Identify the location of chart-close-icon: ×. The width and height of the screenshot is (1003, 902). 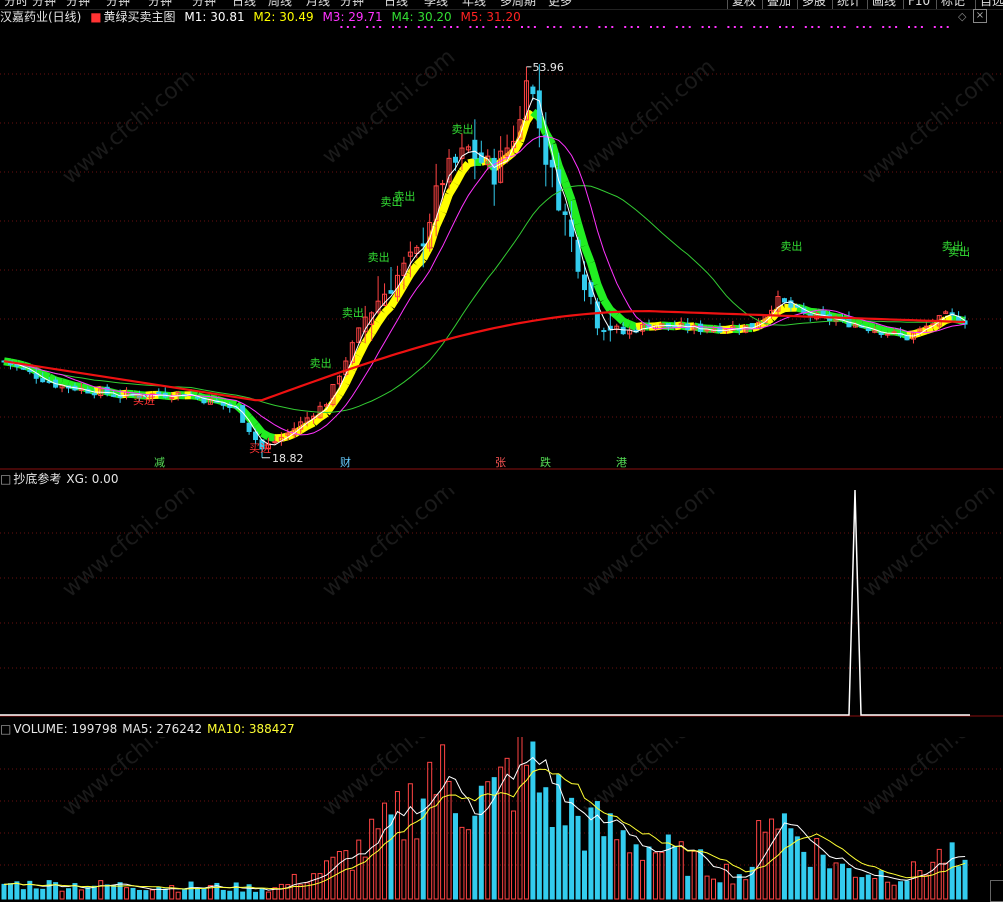
(980, 16).